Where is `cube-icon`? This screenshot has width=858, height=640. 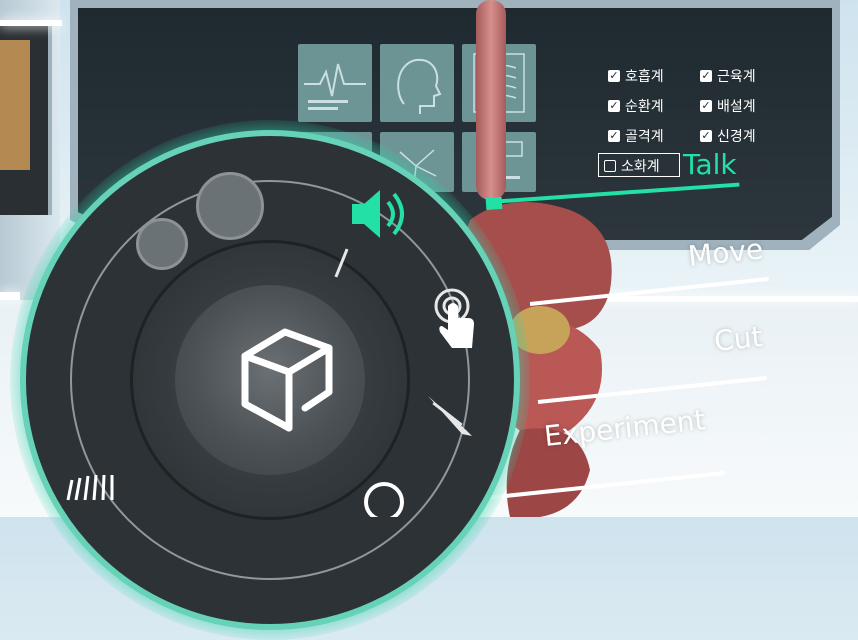 cube-icon is located at coordinates (287, 380).